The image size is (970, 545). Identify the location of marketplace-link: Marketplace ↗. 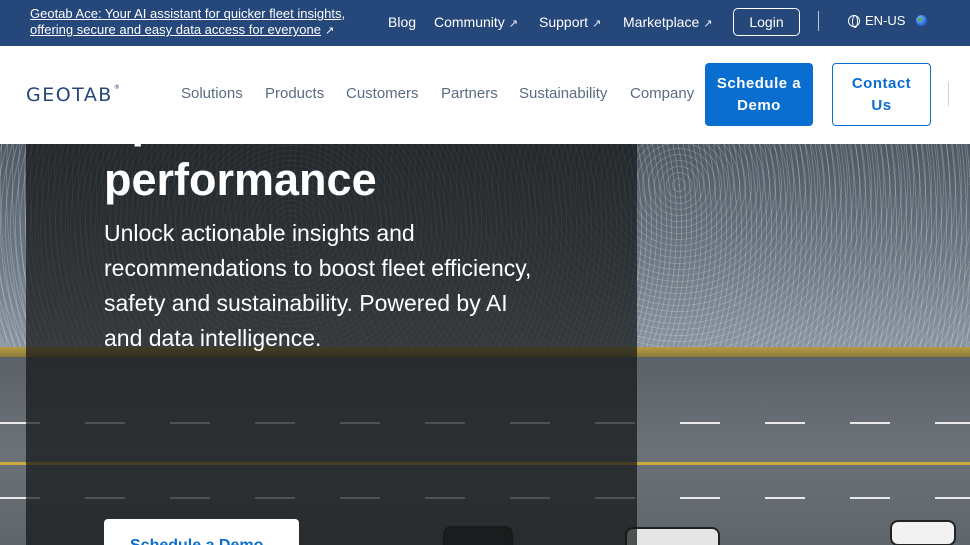
(667, 23).